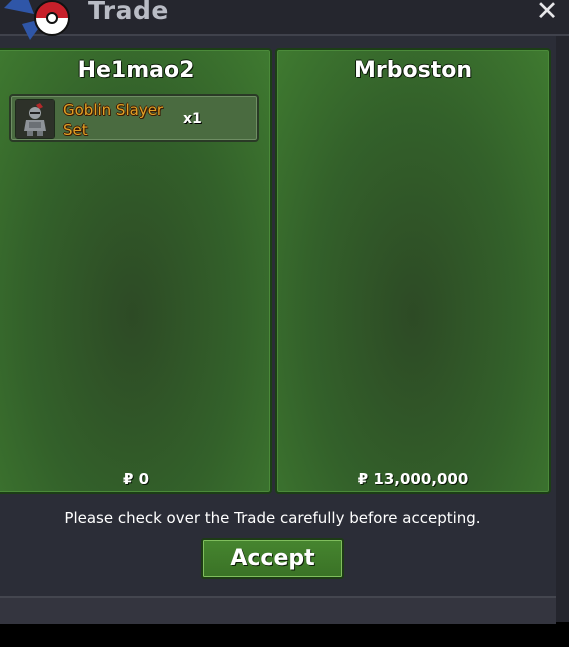 This screenshot has height=647, width=569. Describe the element at coordinates (136, 479) in the screenshot. I see `money-offer-left: ₽ 0` at that location.